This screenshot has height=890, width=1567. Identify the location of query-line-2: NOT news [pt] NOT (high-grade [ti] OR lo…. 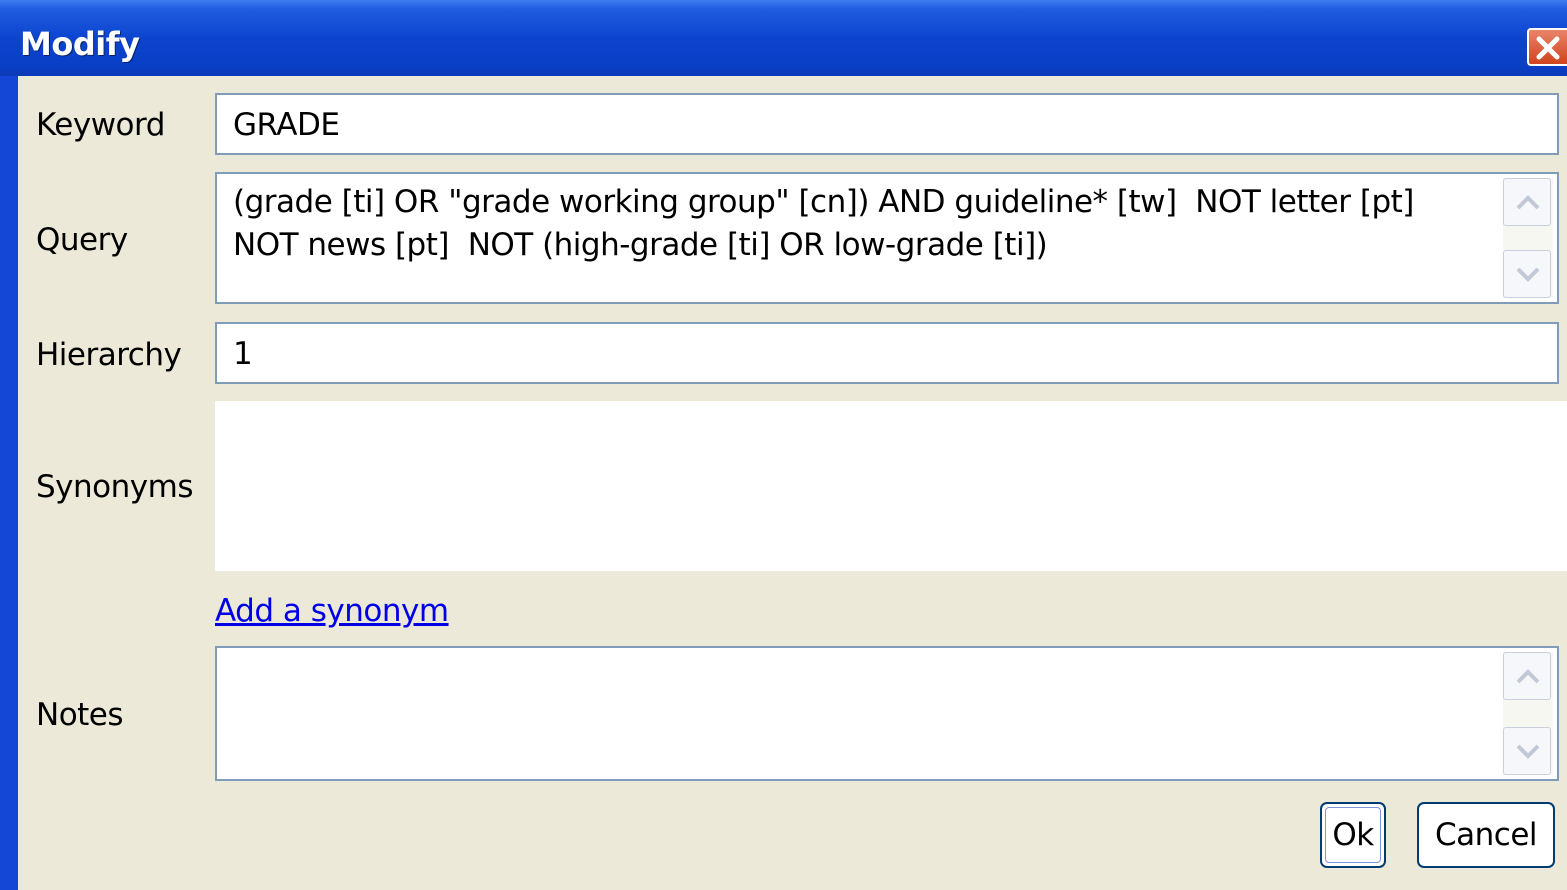
(640, 245).